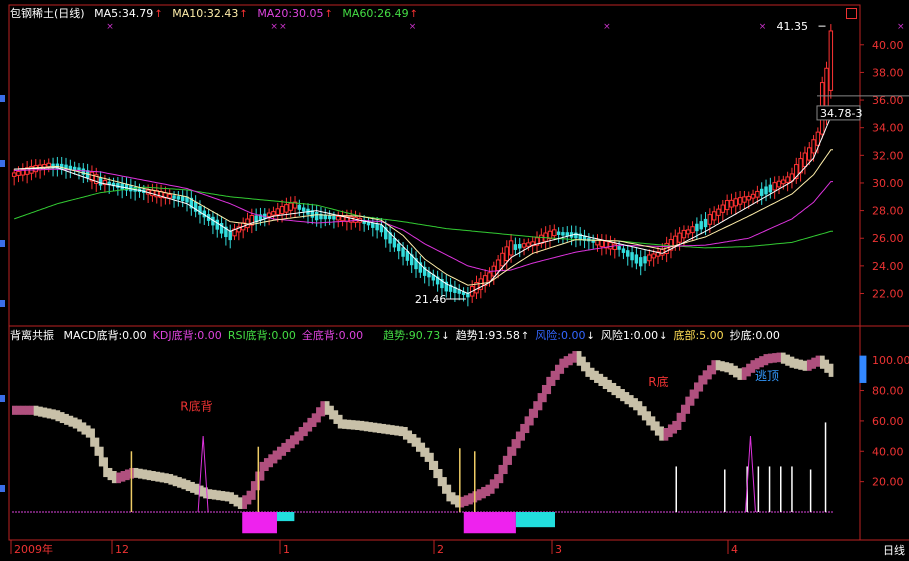  I want to click on ma60-value: MA60:26.49↑, so click(380, 13).